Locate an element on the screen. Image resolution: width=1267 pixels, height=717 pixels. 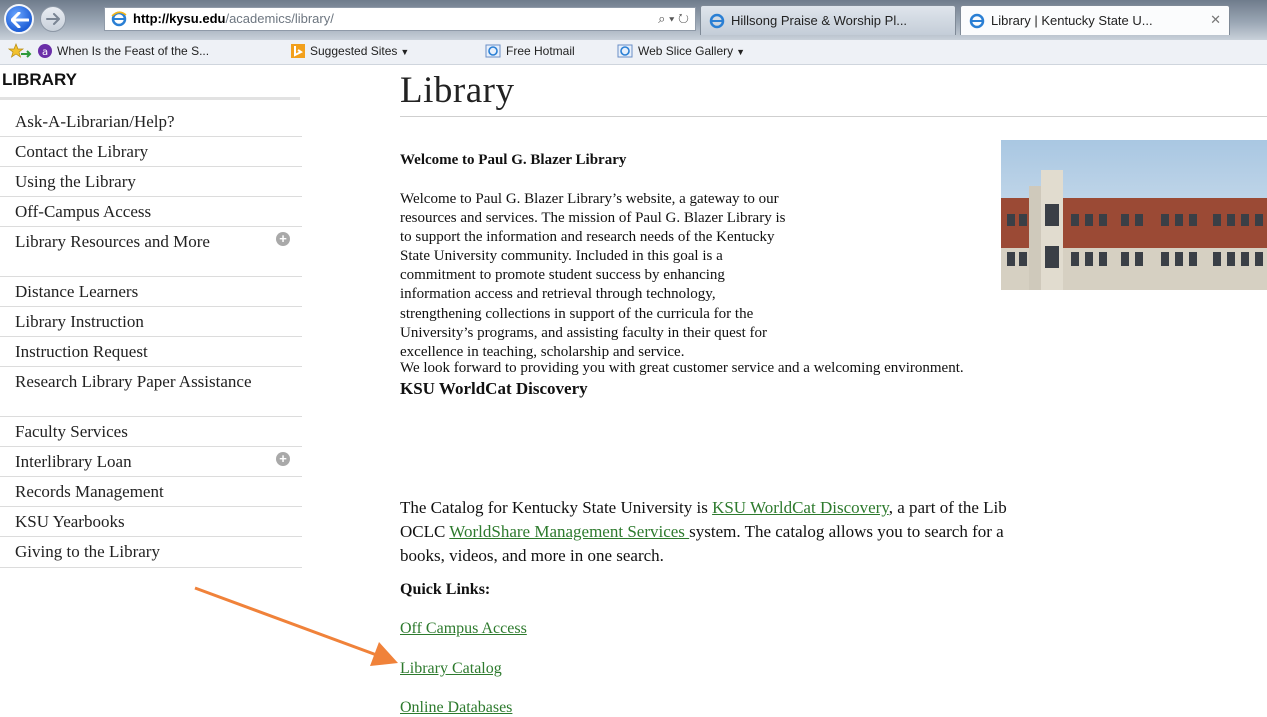
catalog-text: , a part of the Lib is located at coordinates (947, 507).